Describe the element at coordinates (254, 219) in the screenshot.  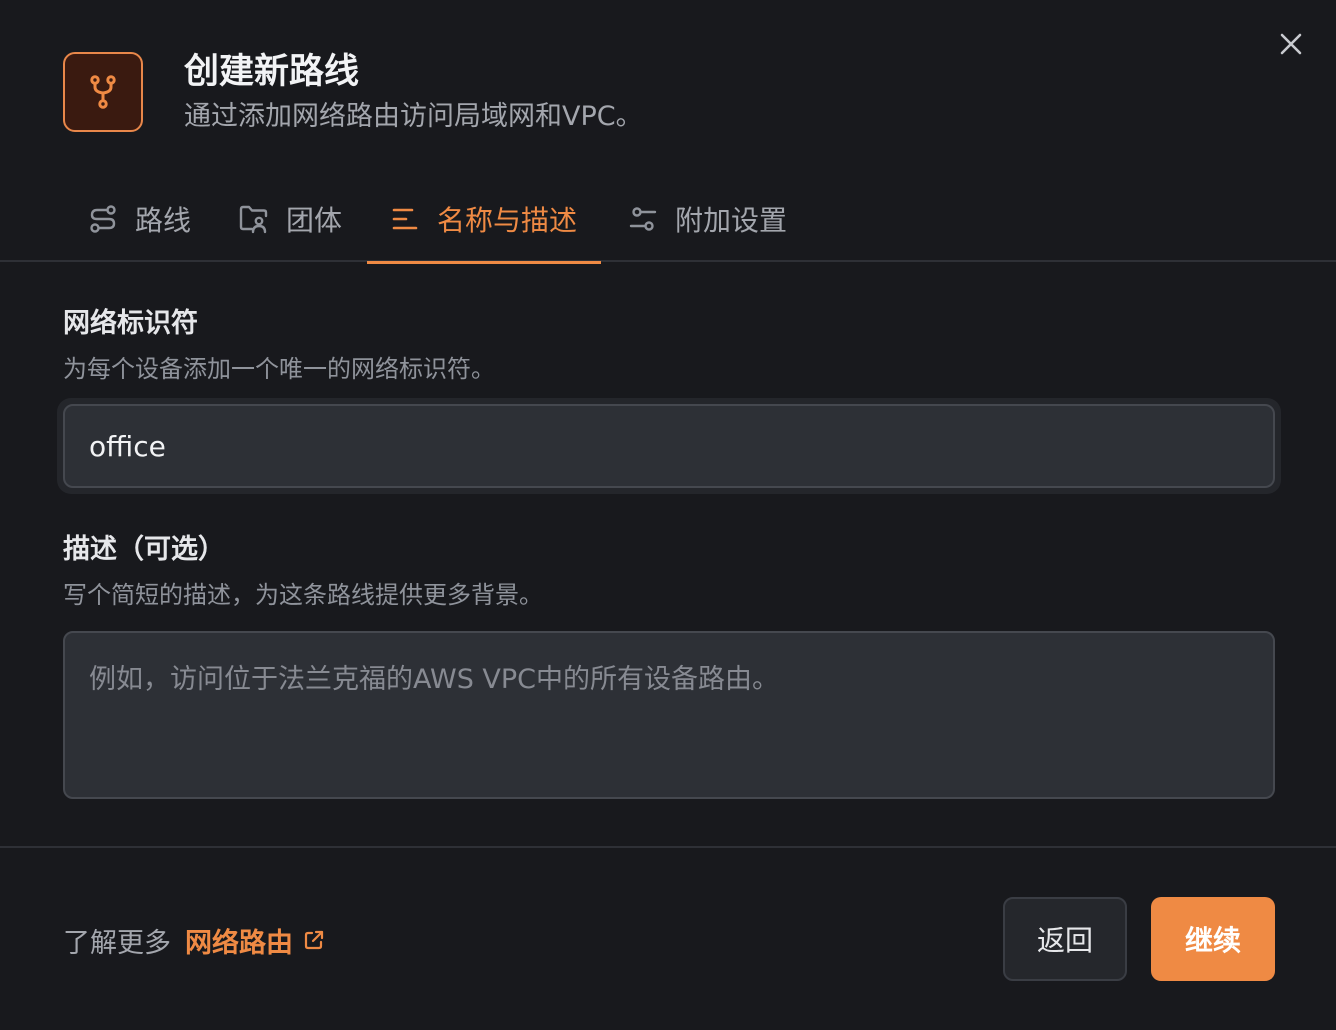
I see `folder-group-icon` at that location.